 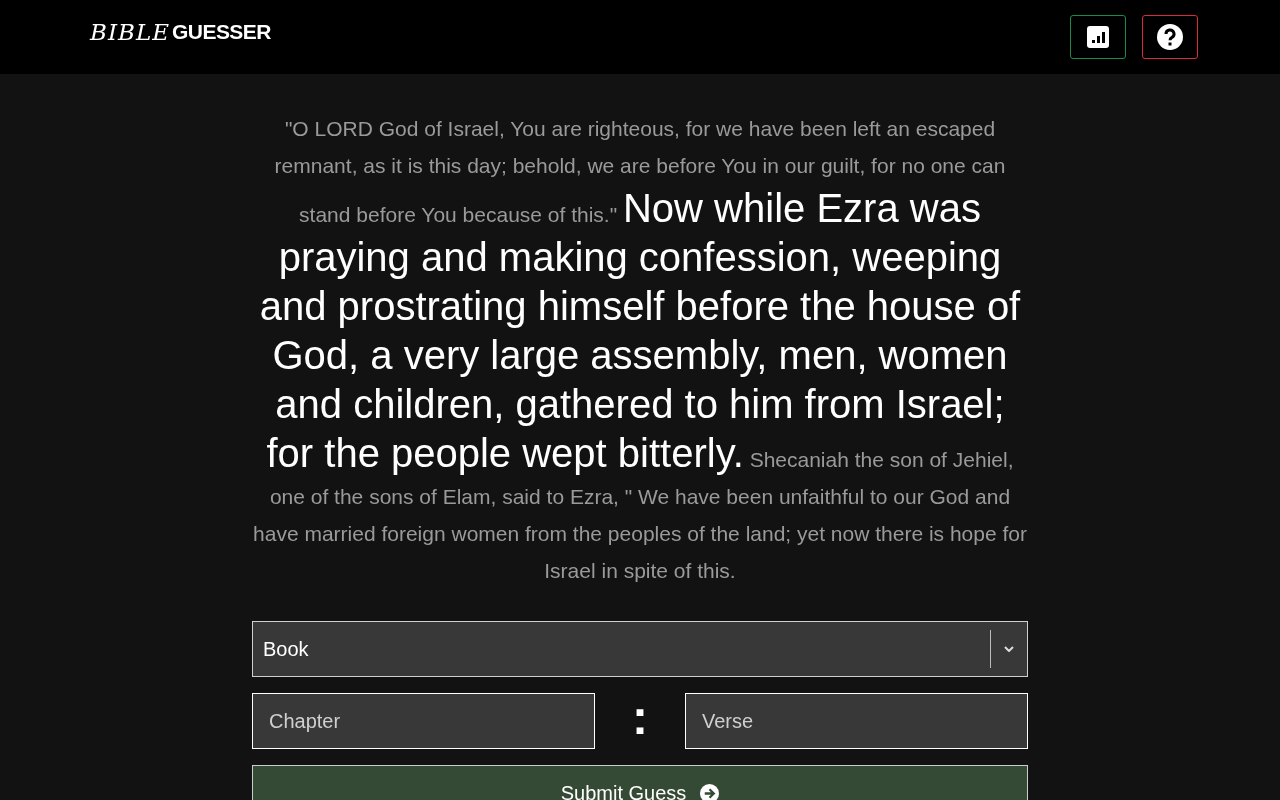 I want to click on help-icon, so click(x=1170, y=37).